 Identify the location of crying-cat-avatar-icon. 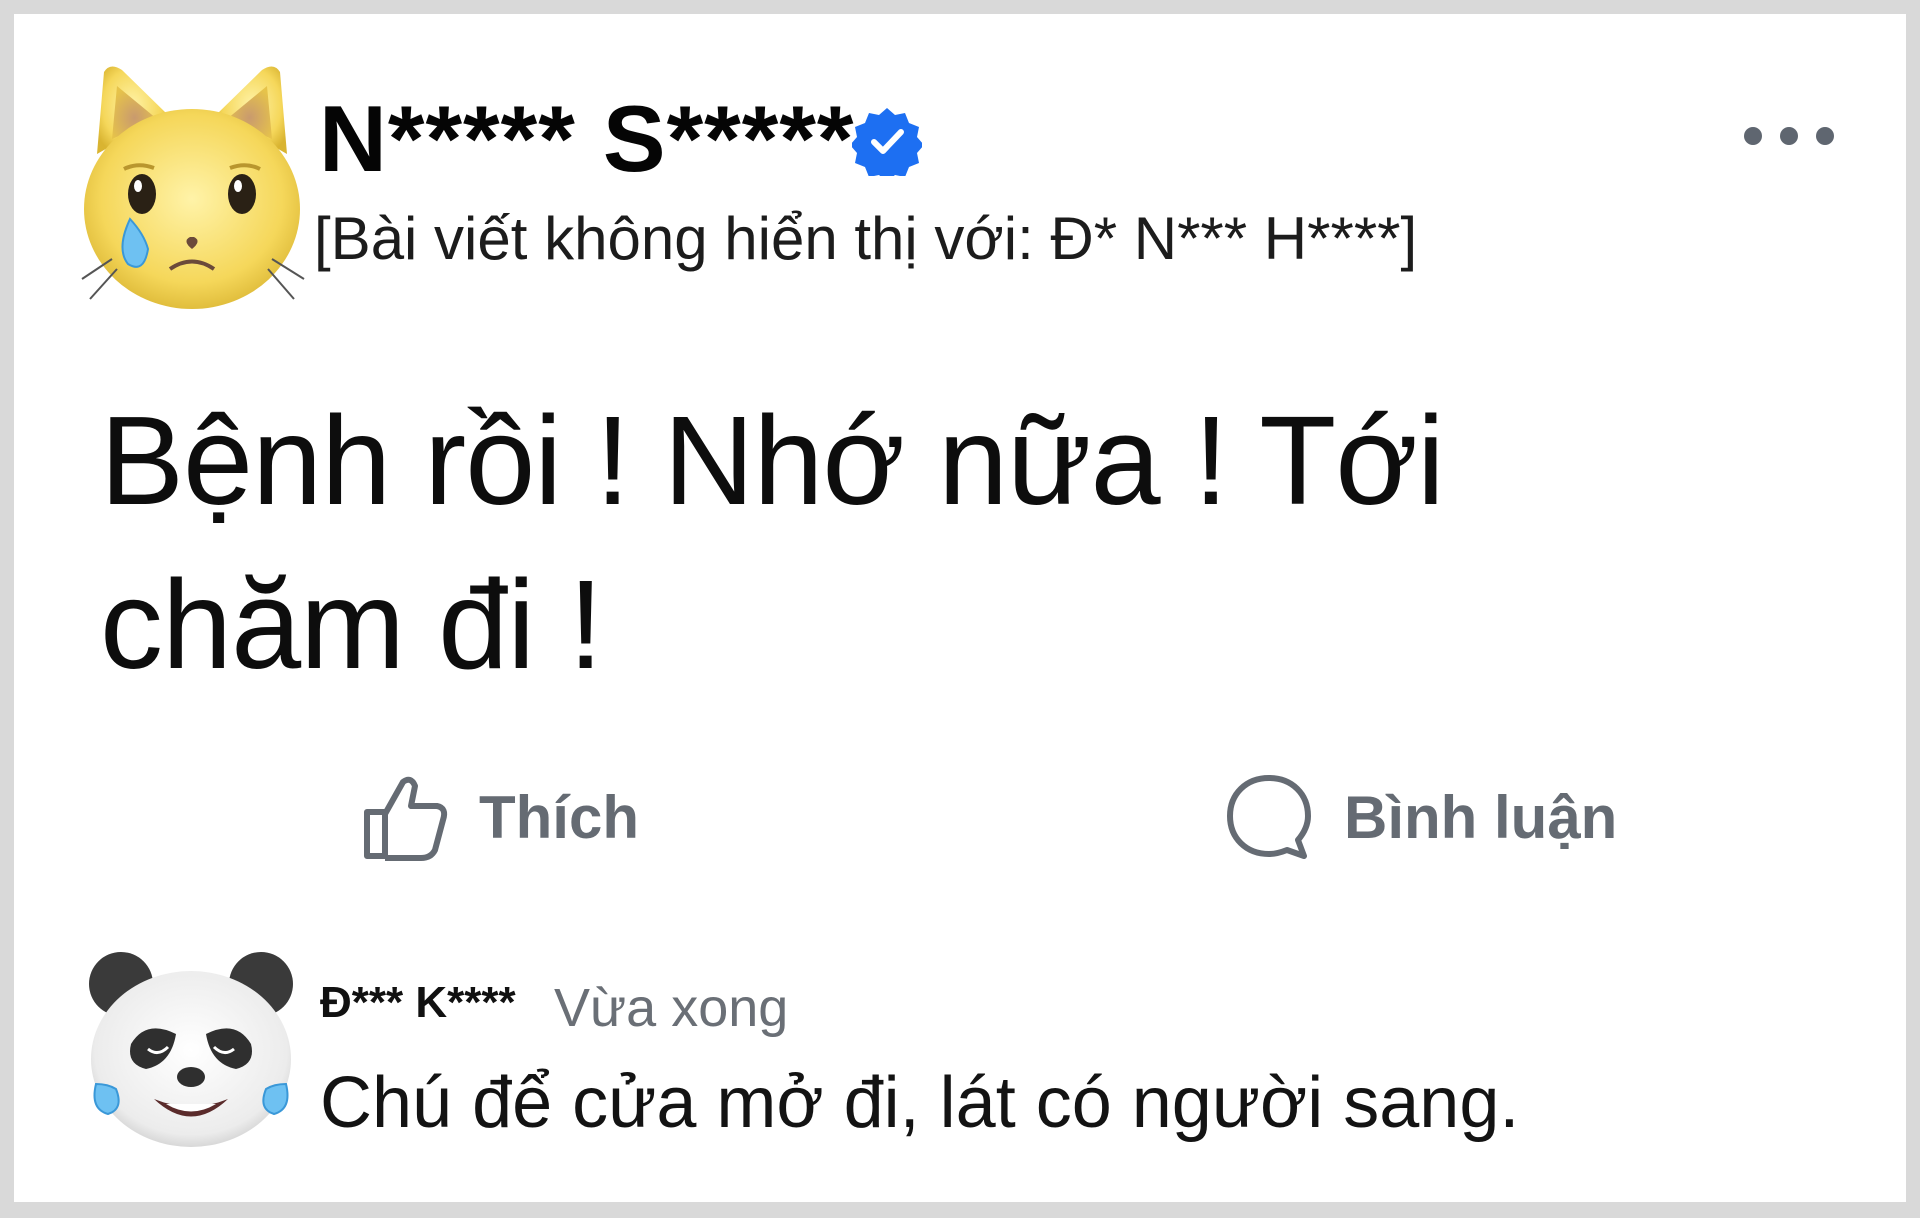
(192, 184).